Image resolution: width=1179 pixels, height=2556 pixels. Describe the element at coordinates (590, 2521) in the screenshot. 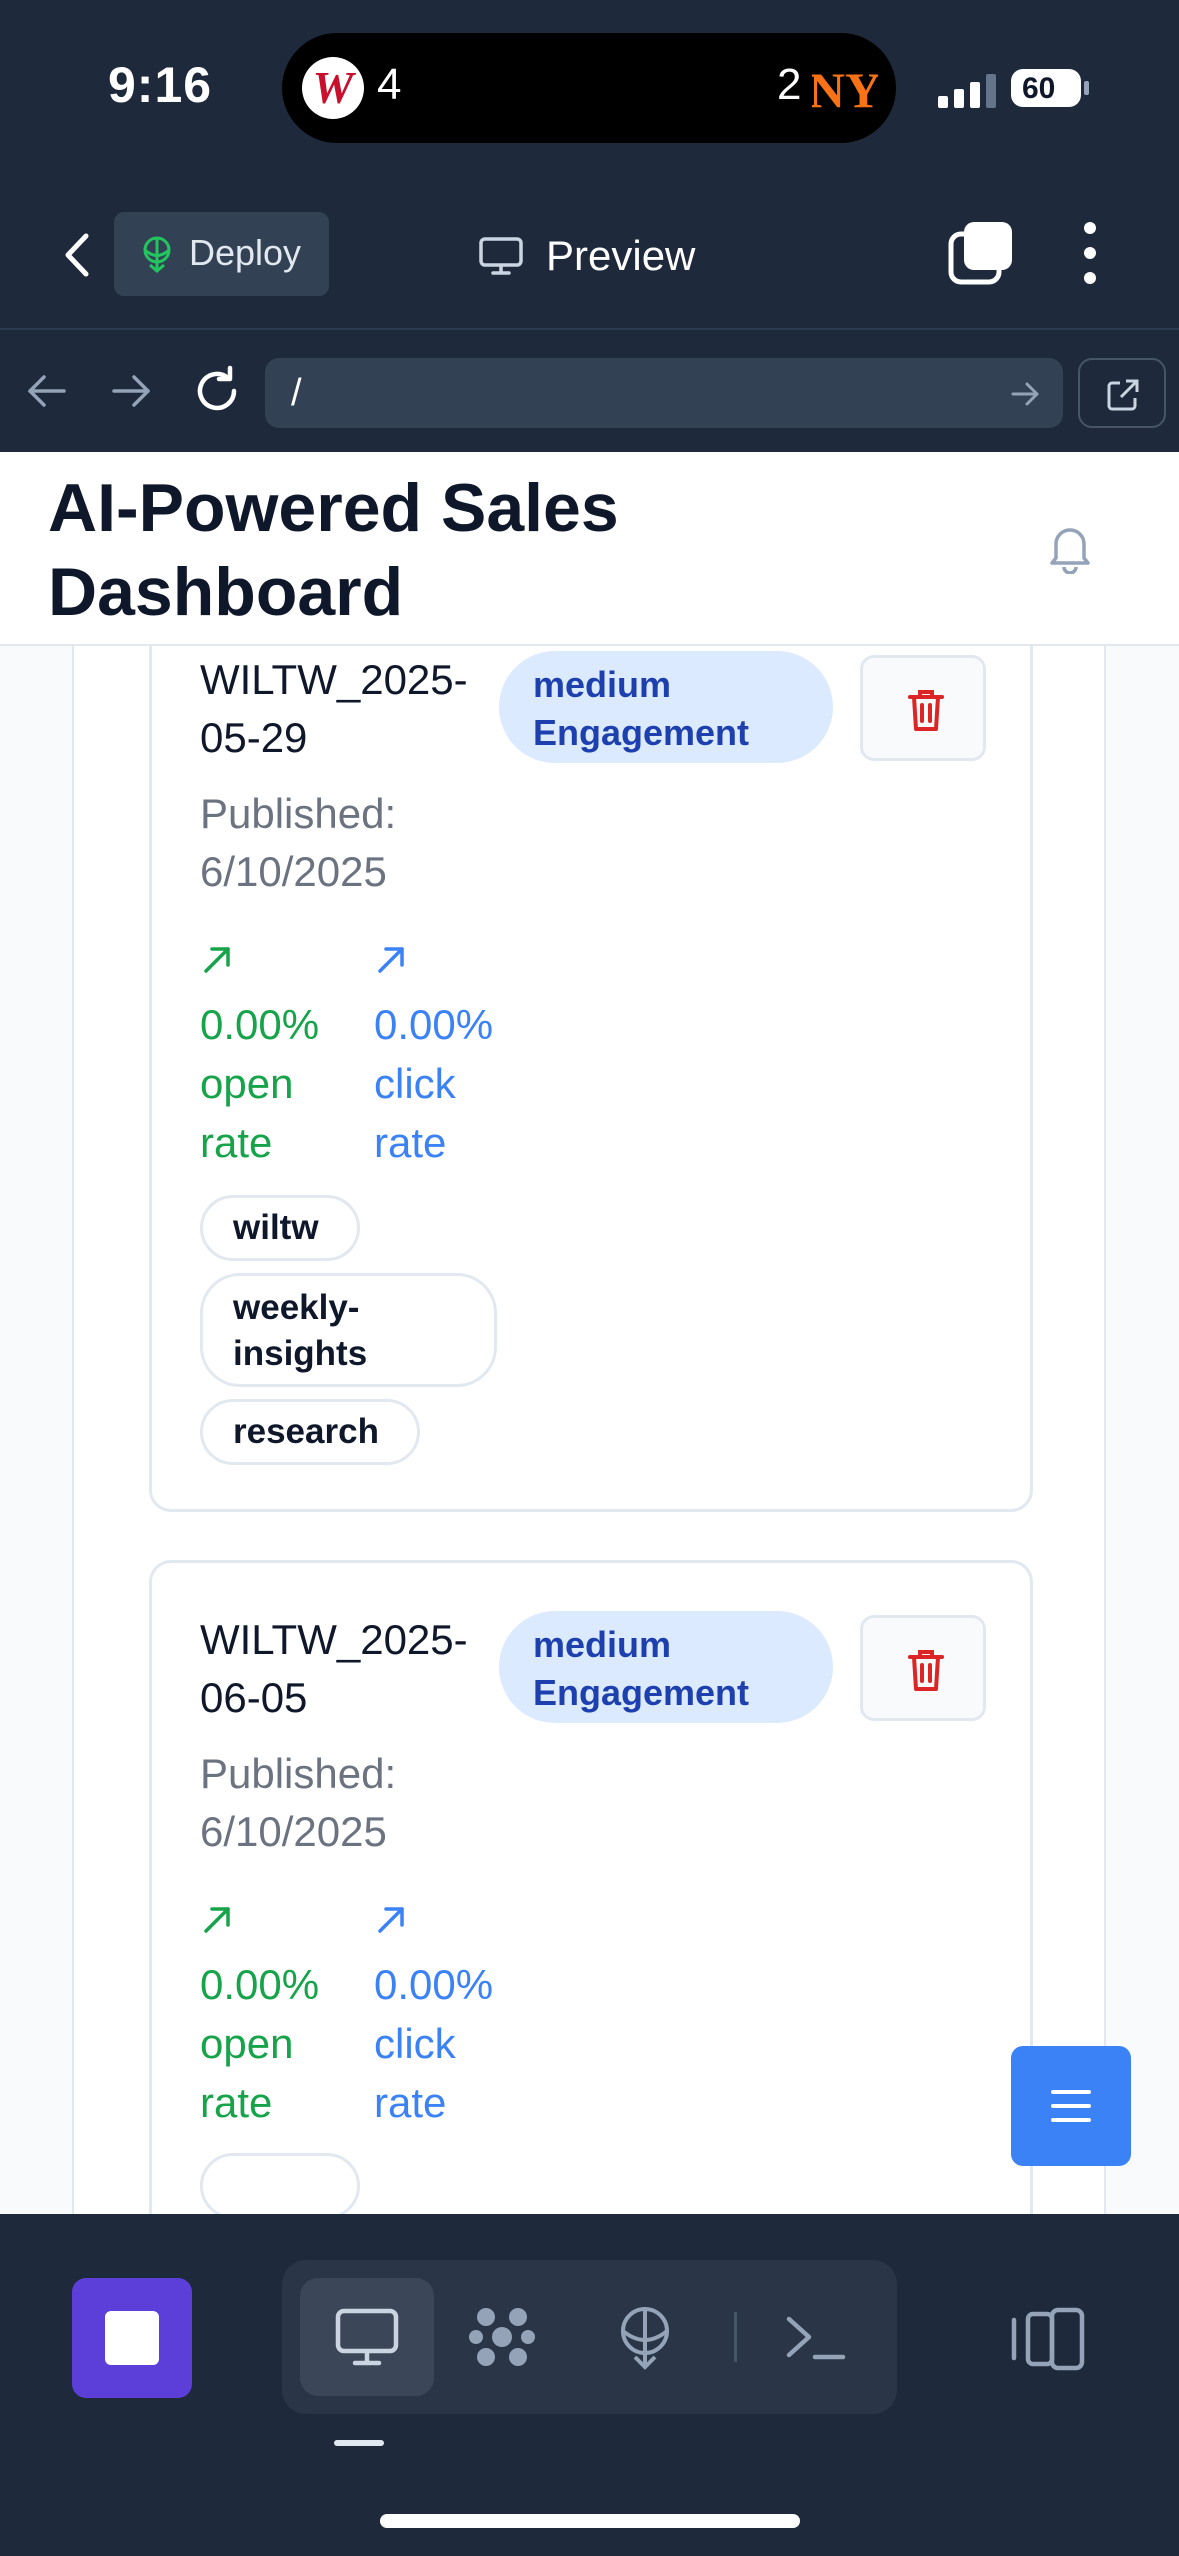

I see `home-indicator` at that location.